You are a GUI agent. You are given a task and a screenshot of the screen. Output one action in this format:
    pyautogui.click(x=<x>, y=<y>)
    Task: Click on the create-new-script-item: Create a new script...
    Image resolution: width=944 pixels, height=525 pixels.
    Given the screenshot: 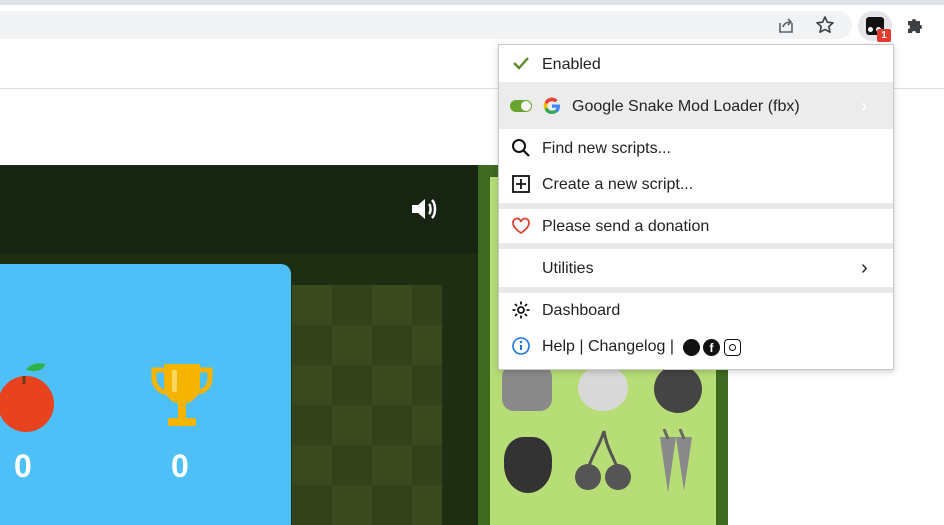 What is the action you would take?
    pyautogui.click(x=696, y=184)
    